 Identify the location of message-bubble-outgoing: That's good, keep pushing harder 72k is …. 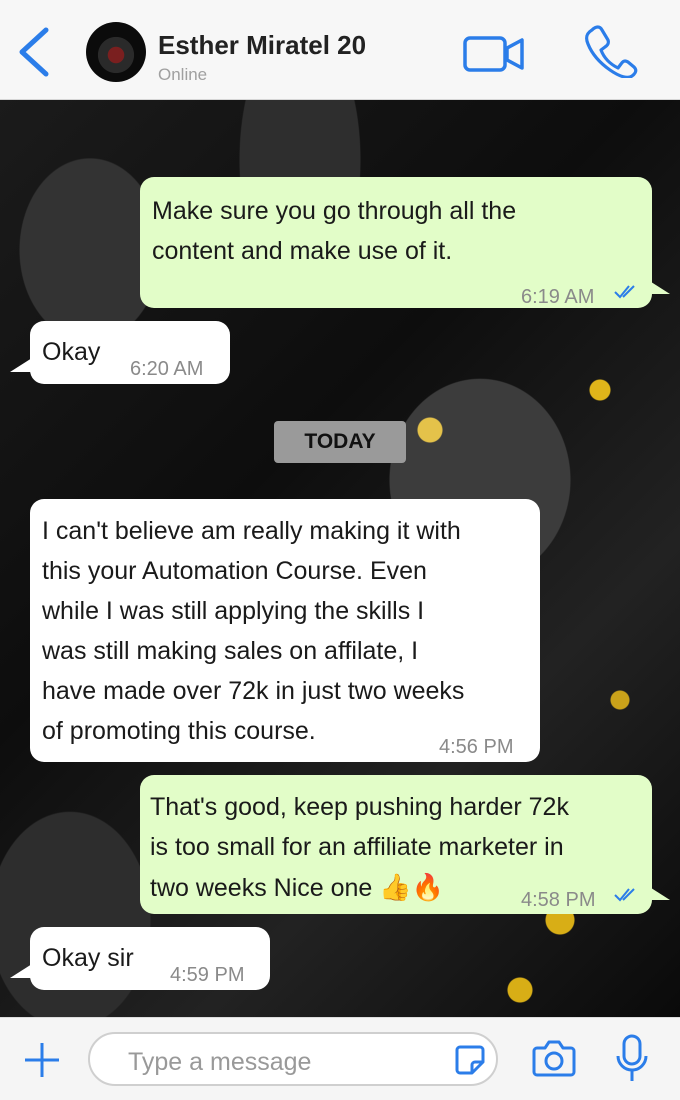
(396, 844).